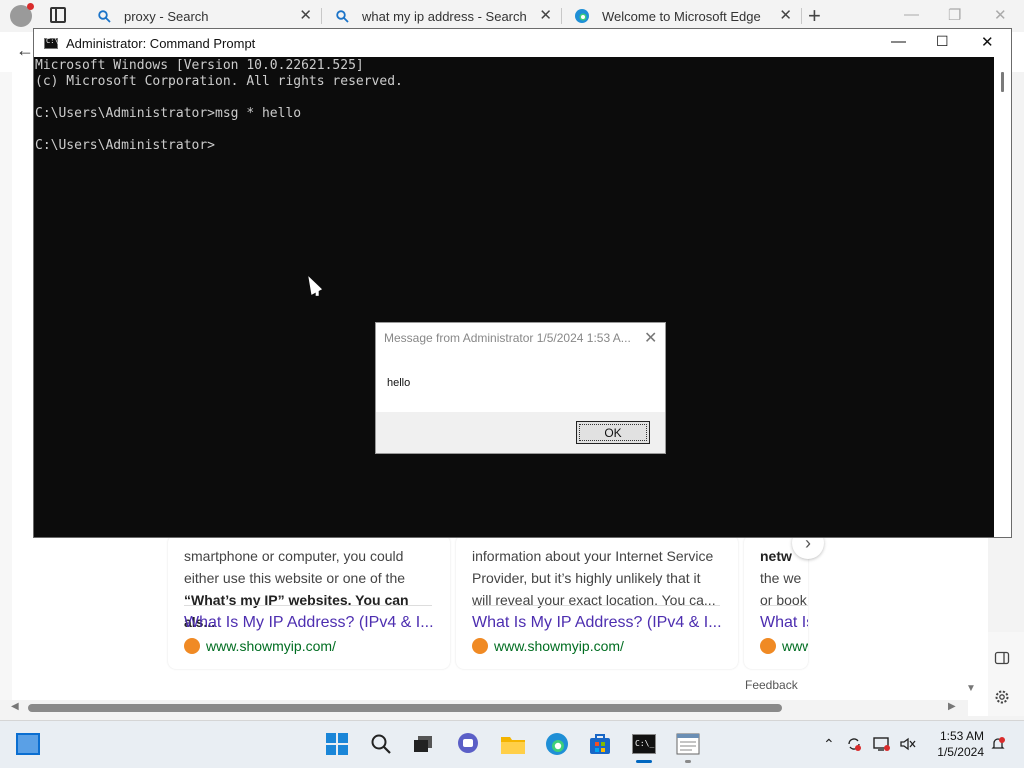  Describe the element at coordinates (960, 752) in the screenshot. I see `clock-date: 1/5/2024` at that location.